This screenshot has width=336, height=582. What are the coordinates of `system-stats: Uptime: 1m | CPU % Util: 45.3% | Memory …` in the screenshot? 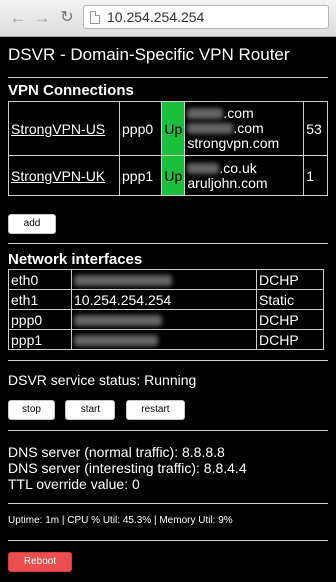 It's located at (120, 520).